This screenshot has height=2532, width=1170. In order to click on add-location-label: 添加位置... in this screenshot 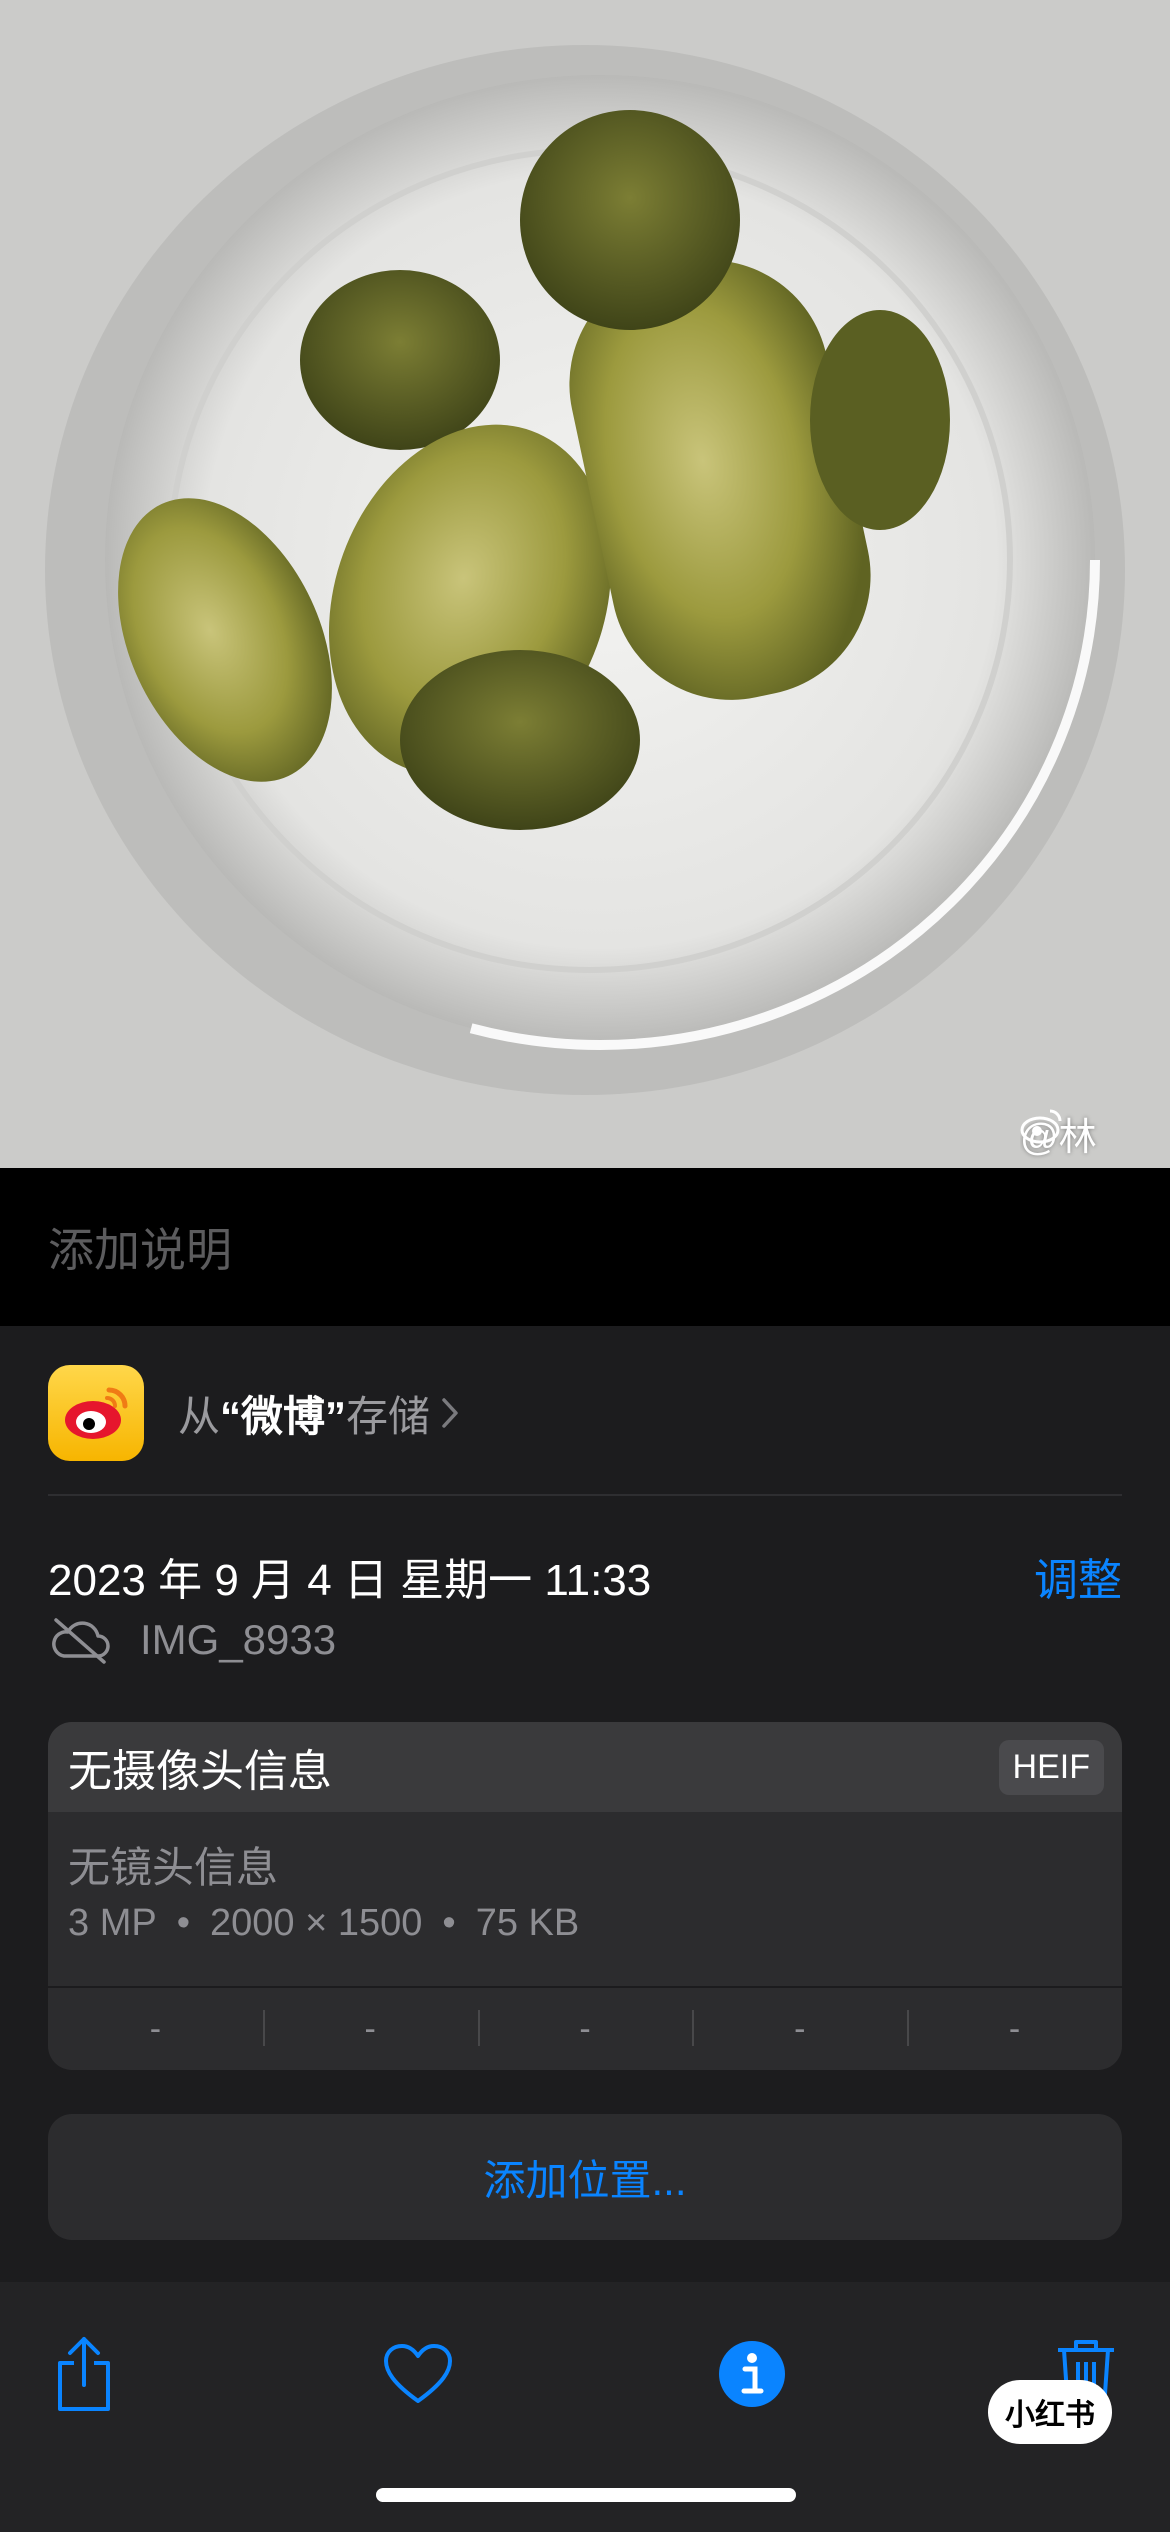, I will do `click(585, 2180)`.